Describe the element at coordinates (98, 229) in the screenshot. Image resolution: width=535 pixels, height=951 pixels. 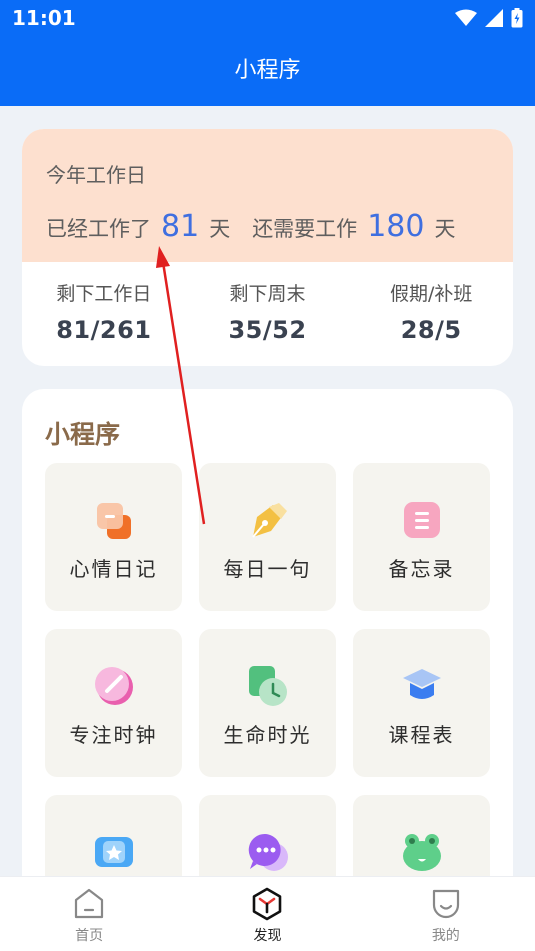
I see `worked-prefix: 已经工作了` at that location.